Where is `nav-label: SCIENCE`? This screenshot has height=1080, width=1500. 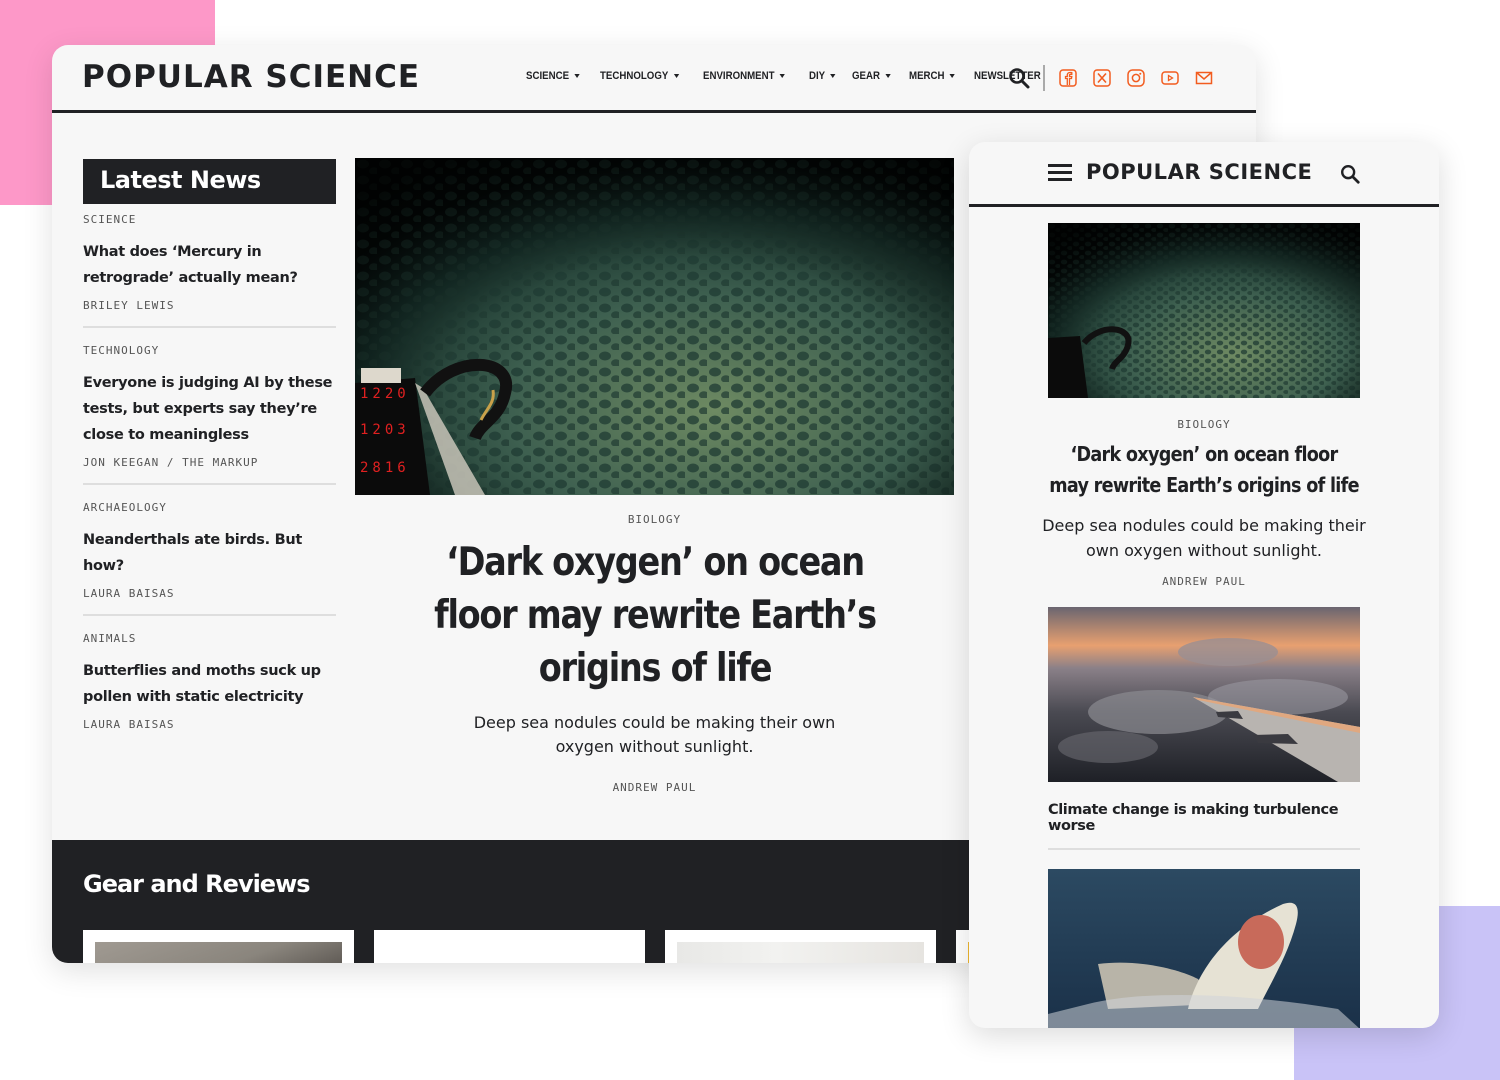 nav-label: SCIENCE is located at coordinates (548, 76).